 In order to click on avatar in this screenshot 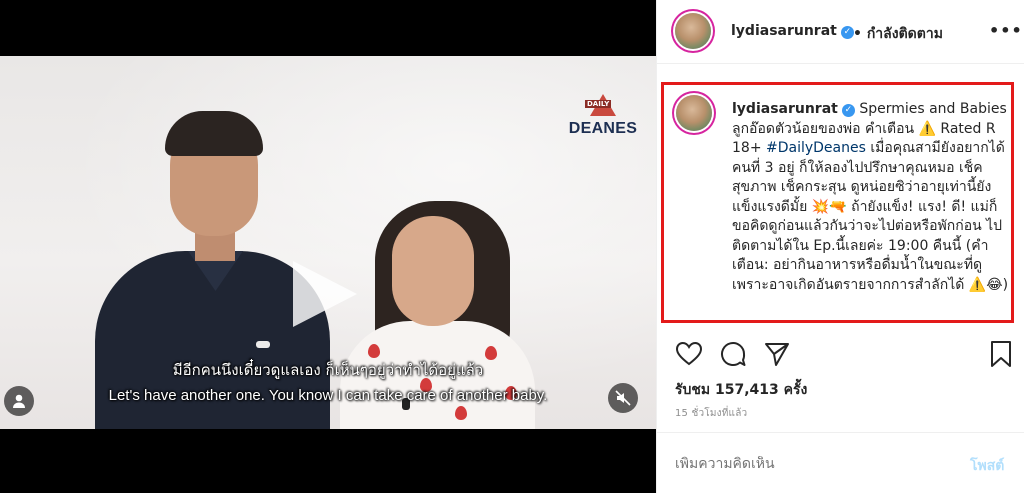, I will do `click(693, 31)`.